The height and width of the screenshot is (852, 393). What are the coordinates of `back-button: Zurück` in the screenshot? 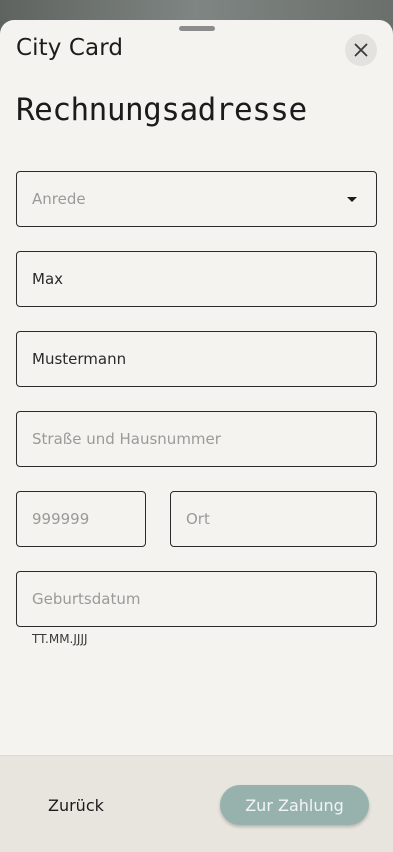 It's located at (76, 805).